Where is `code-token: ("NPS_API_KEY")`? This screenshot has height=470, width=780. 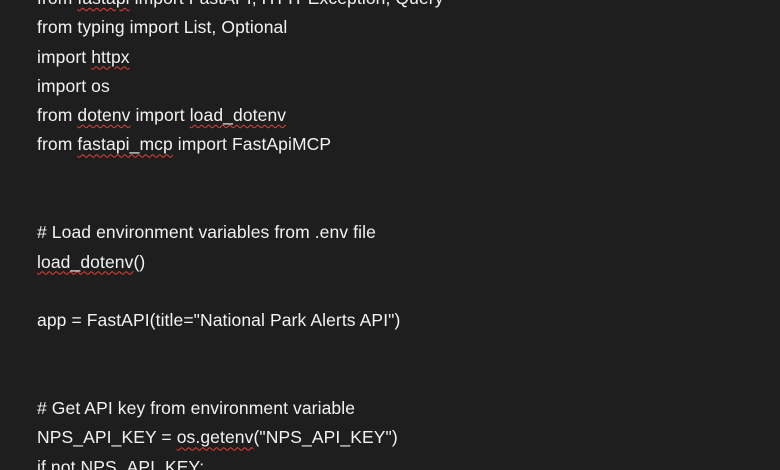
code-token: ("NPS_API_KEY") is located at coordinates (325, 437).